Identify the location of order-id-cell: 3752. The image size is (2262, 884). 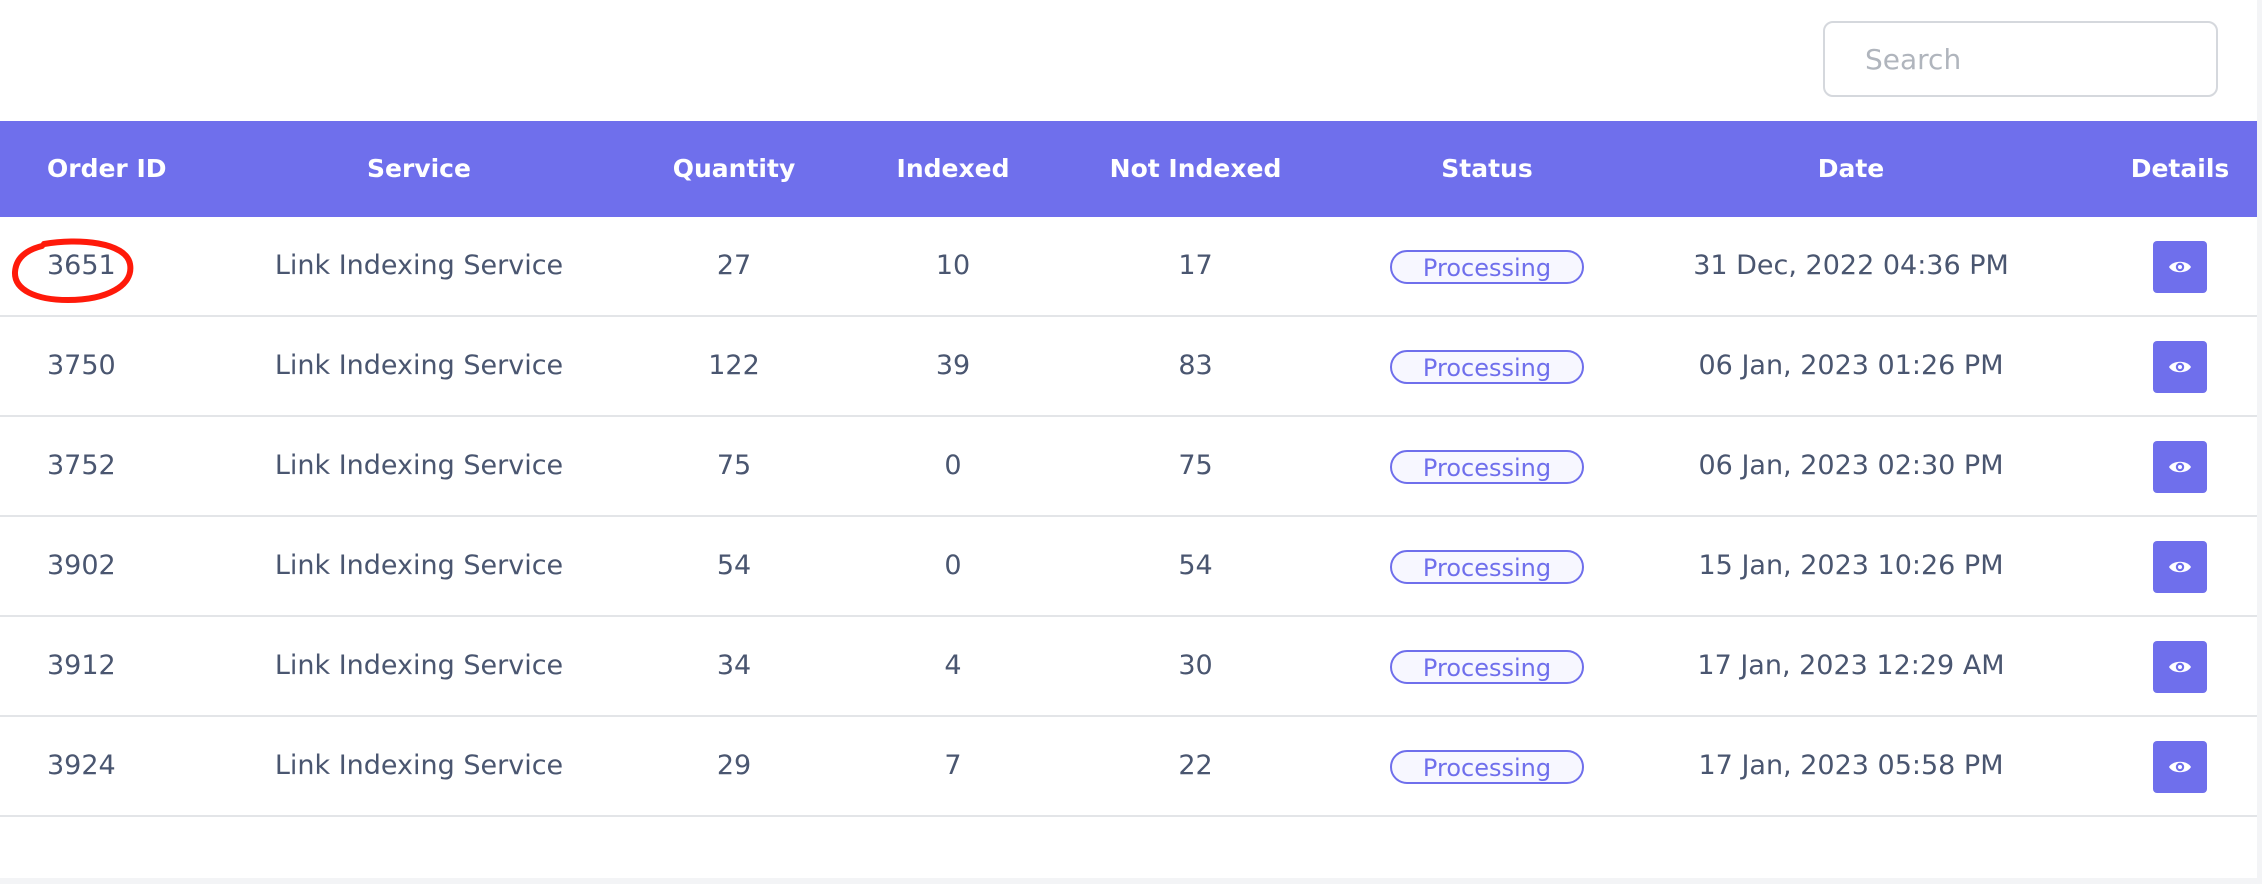
(81, 465).